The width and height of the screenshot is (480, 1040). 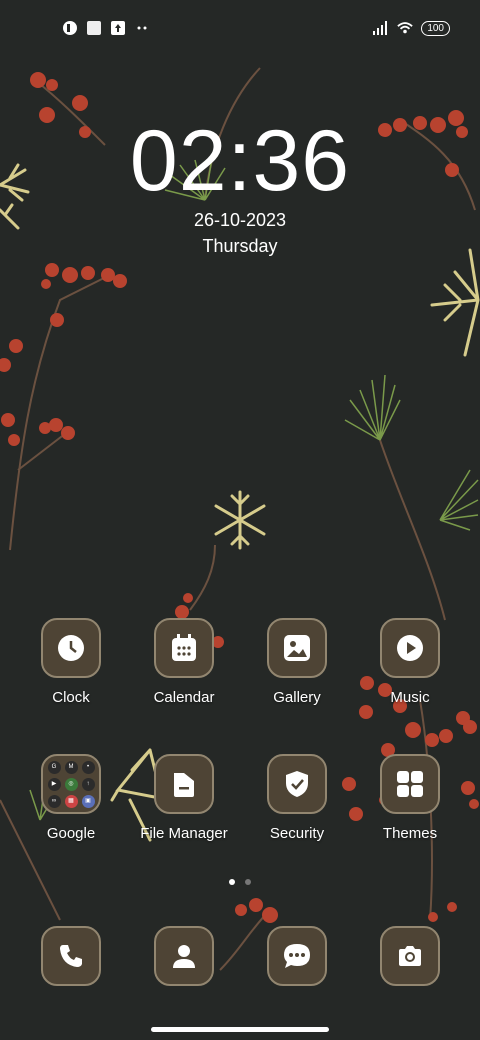 What do you see at coordinates (410, 833) in the screenshot?
I see `app-label: Themes` at bounding box center [410, 833].